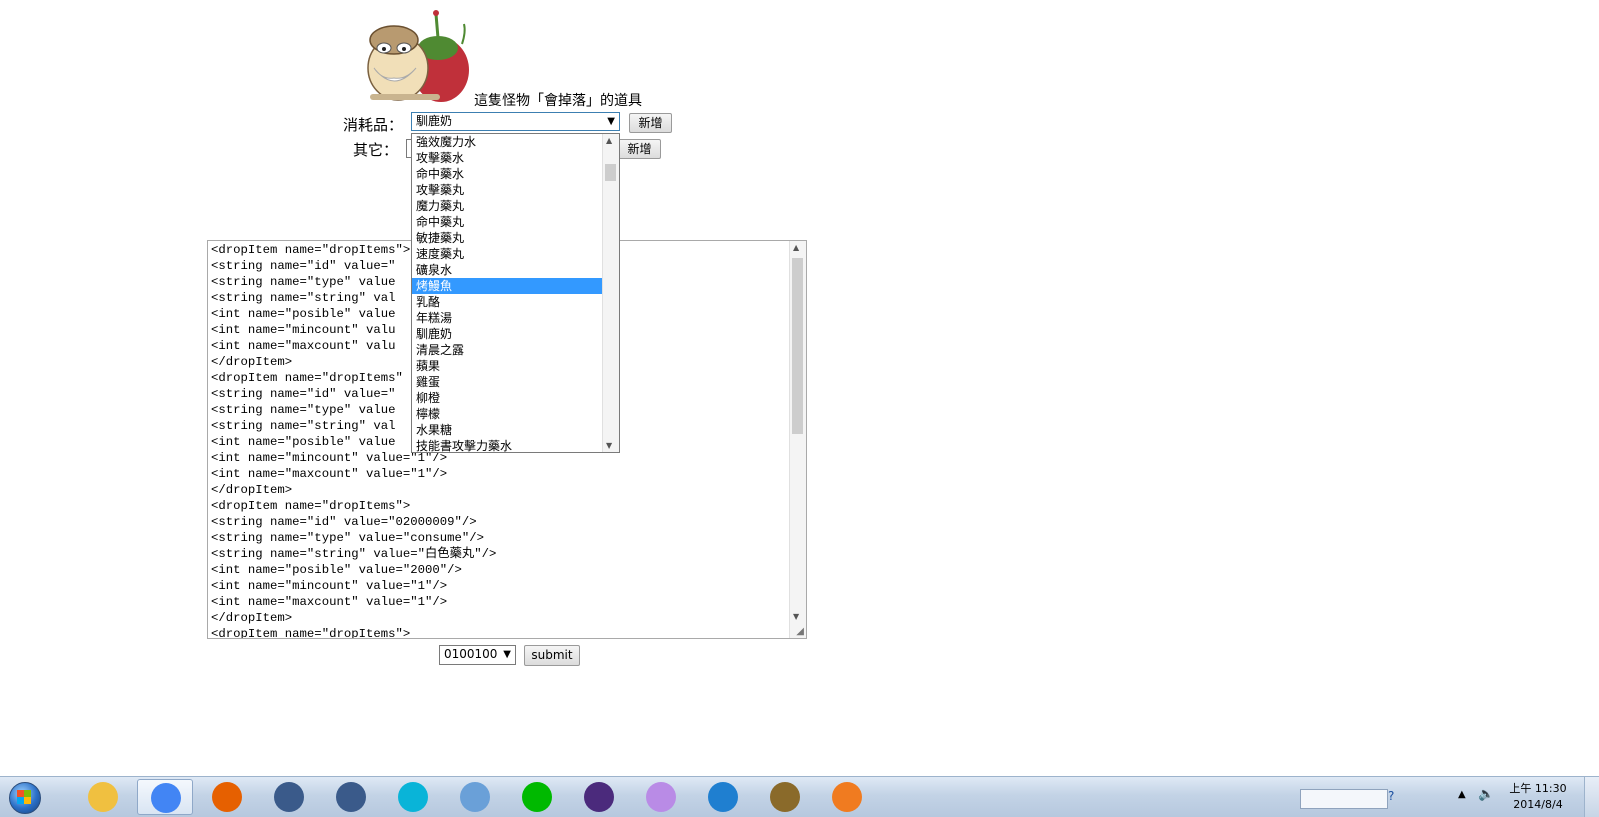  What do you see at coordinates (471, 654) in the screenshot?
I see `monster-id-value: 0100100` at bounding box center [471, 654].